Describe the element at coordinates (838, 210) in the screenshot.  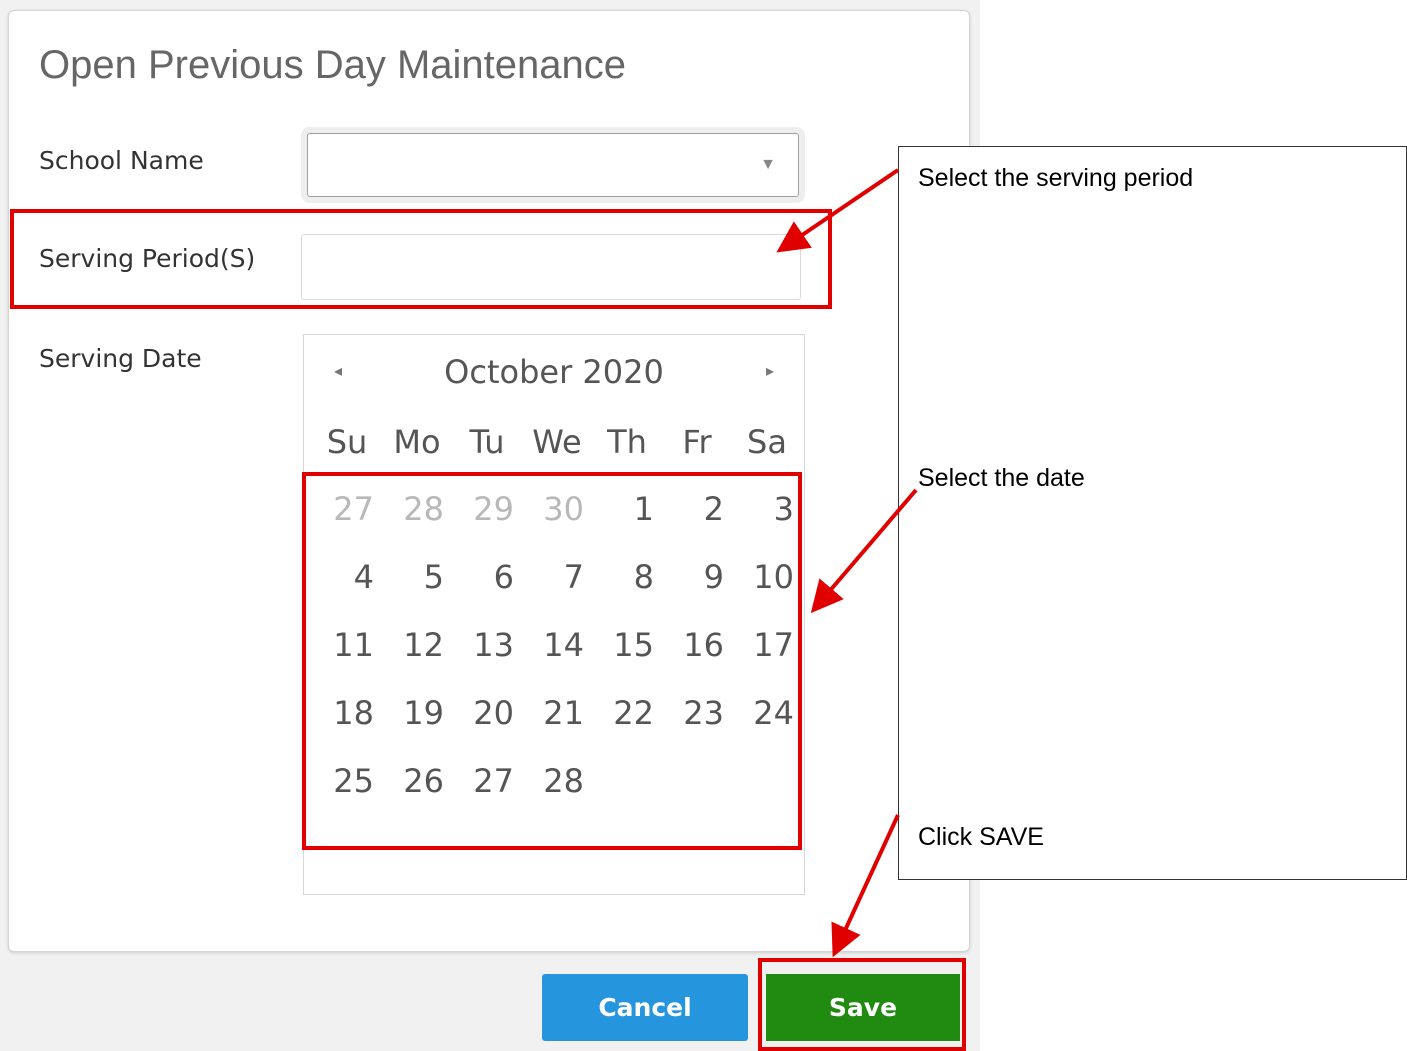
I see `arrow-to-serving-period` at that location.